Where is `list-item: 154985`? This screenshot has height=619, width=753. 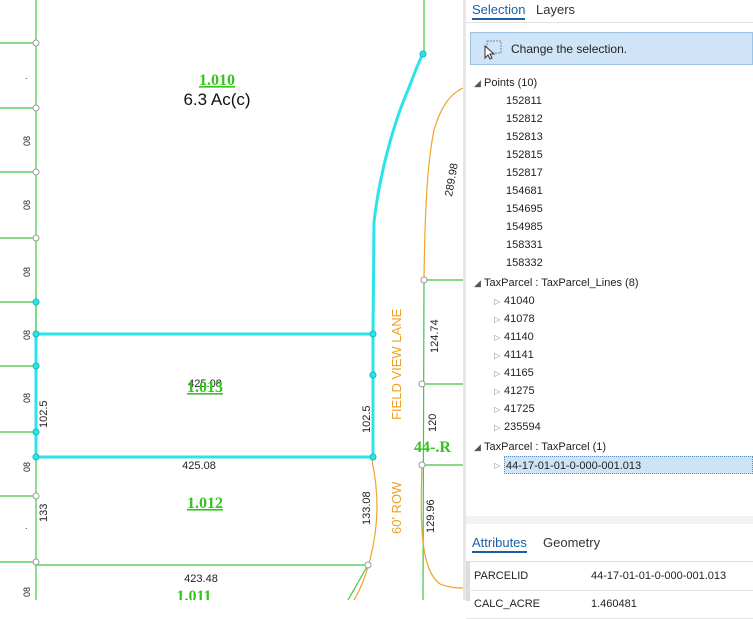 list-item: 154985 is located at coordinates (524, 227).